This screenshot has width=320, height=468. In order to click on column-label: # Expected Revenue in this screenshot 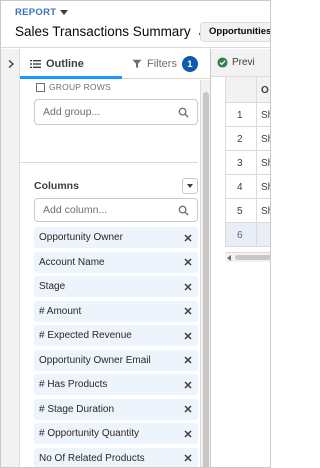, I will do `click(85, 335)`.